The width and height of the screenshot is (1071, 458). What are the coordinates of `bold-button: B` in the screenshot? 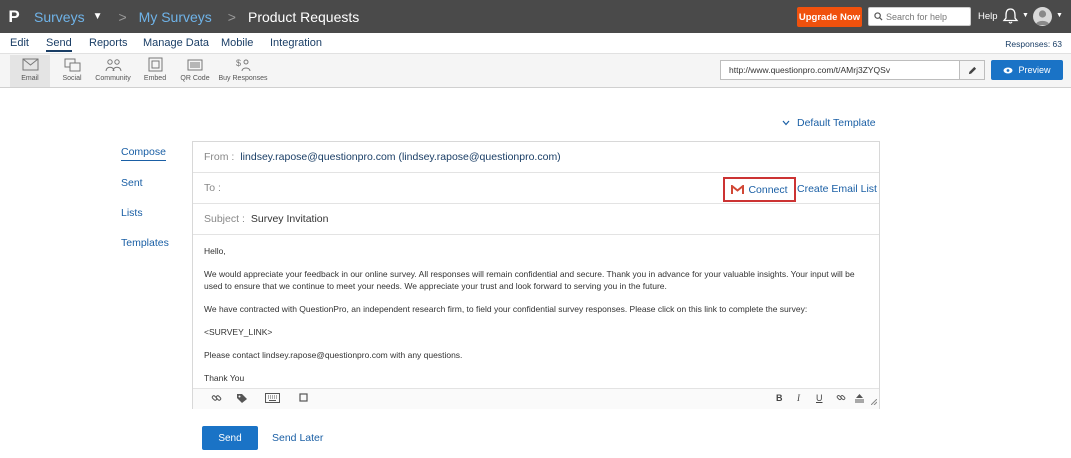 It's located at (779, 398).